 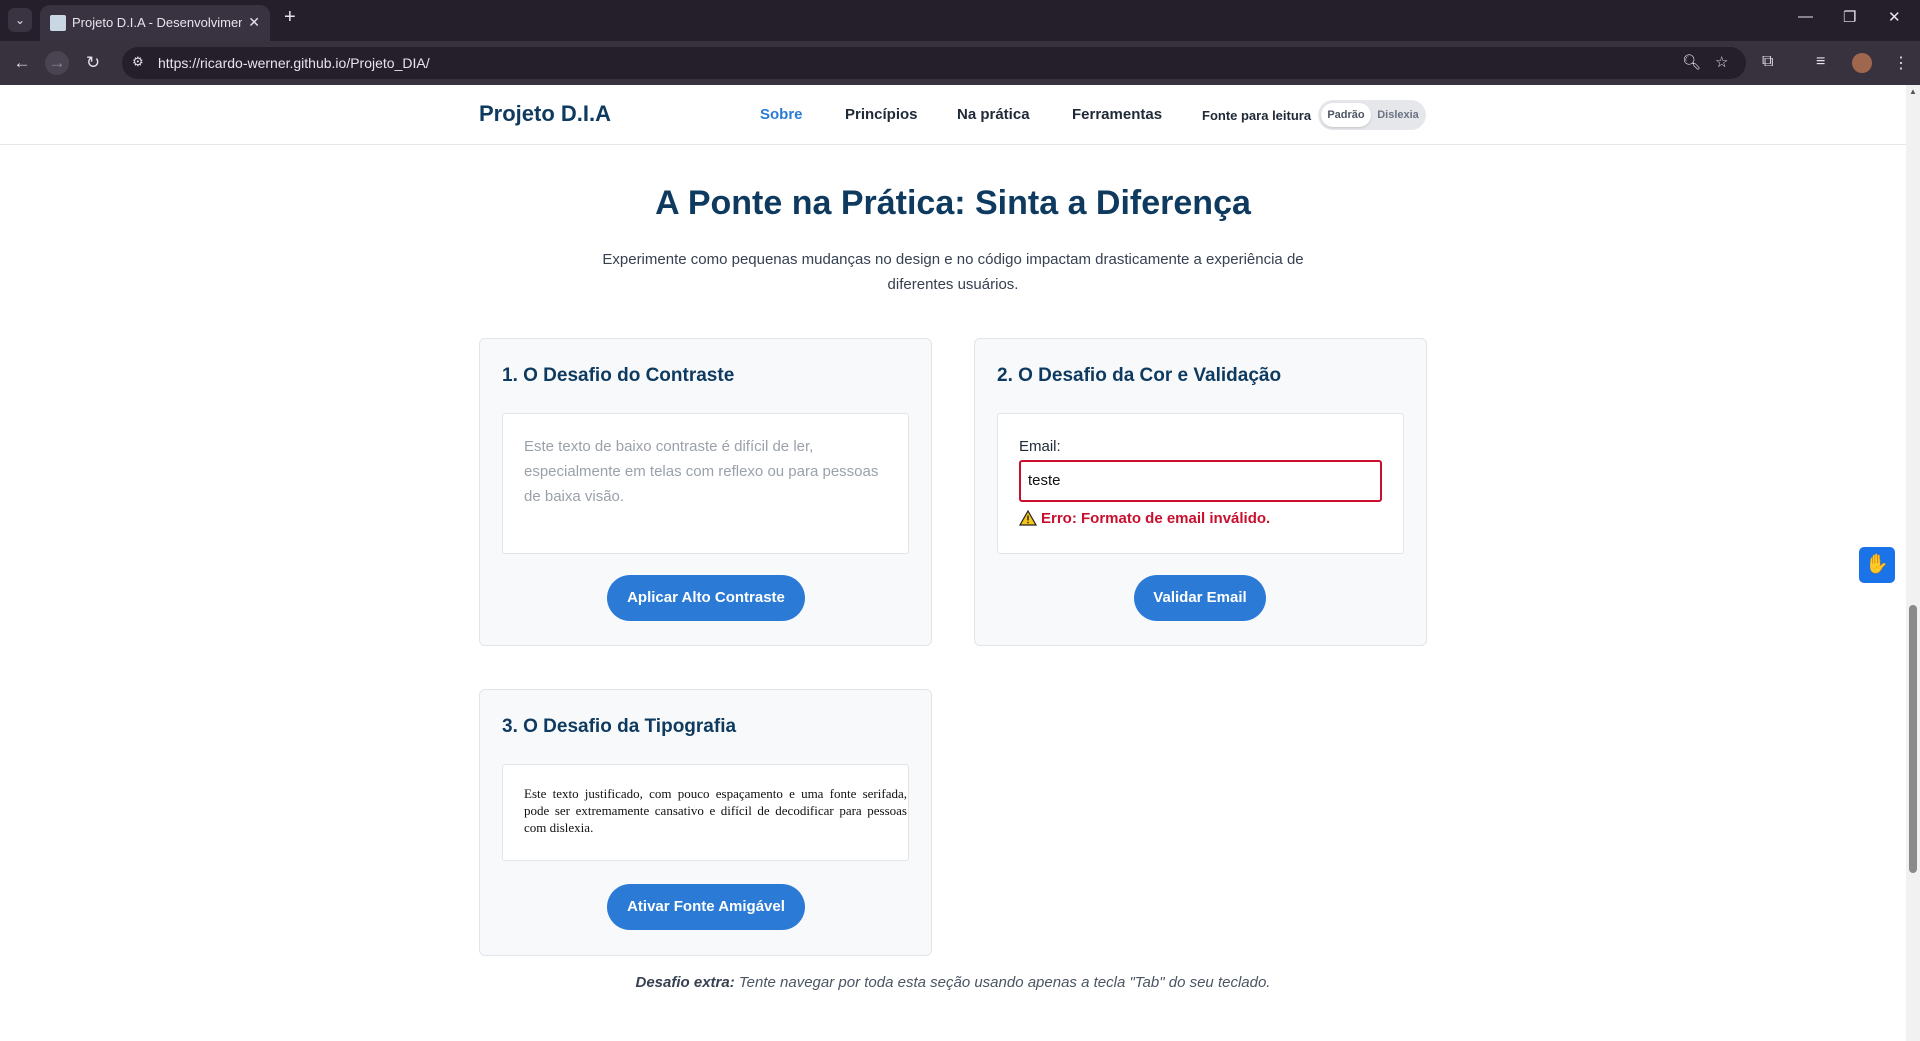 What do you see at coordinates (619, 726) in the screenshot?
I see `card-title: 3. O Desafio da Tipografia` at bounding box center [619, 726].